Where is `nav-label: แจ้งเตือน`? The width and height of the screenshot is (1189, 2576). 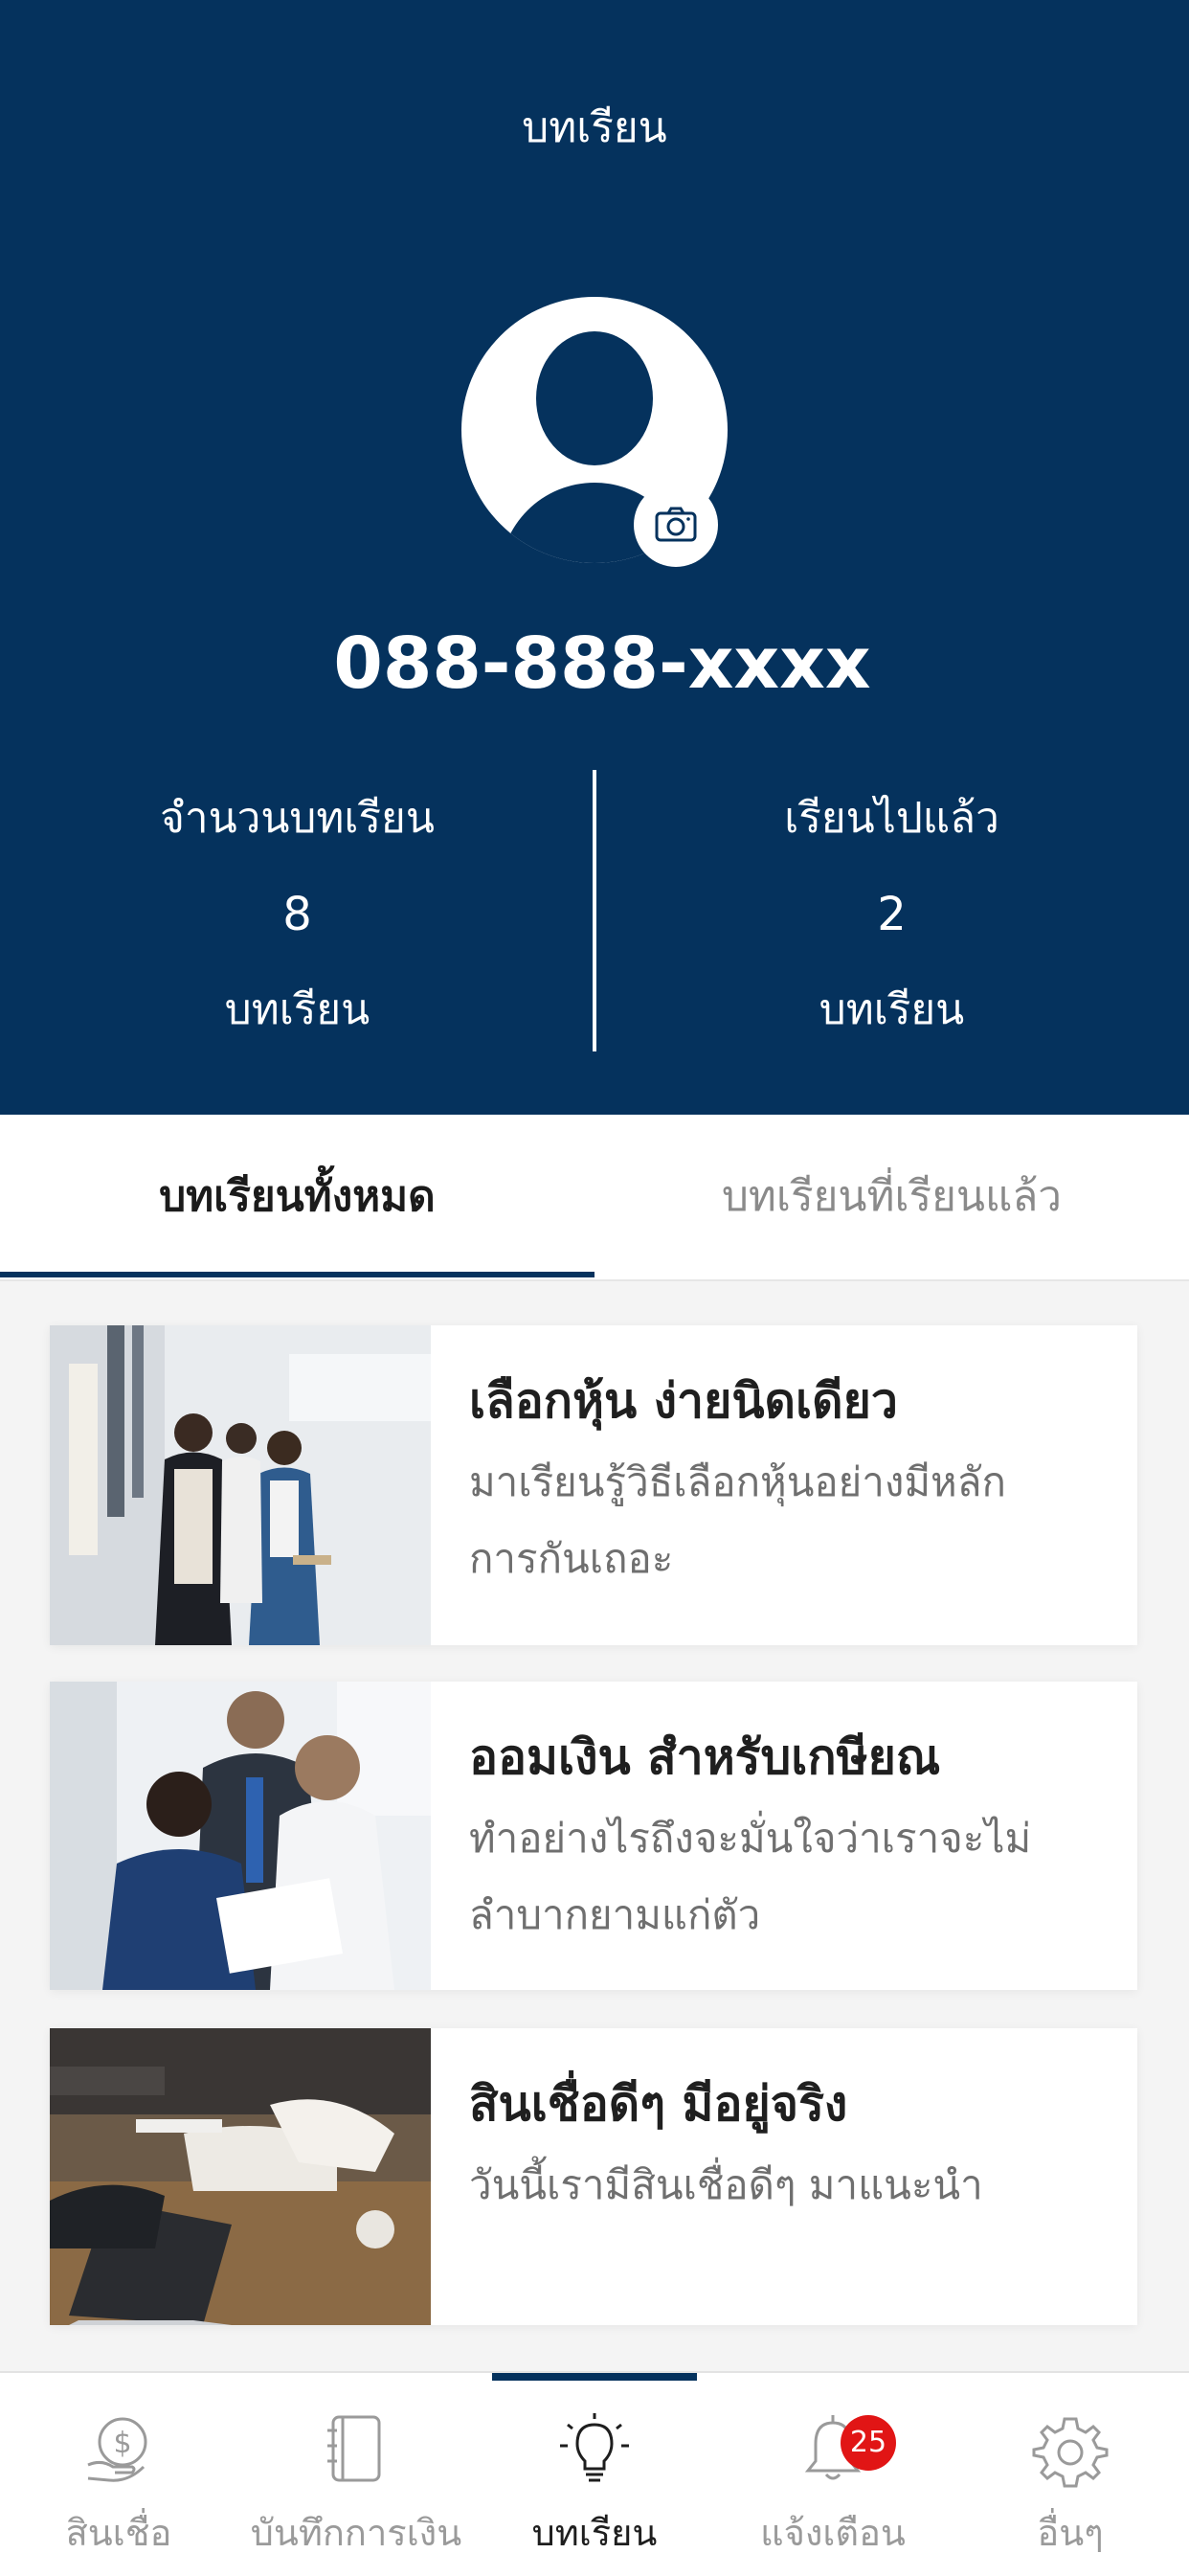
nav-label: แจ้งเตือน is located at coordinates (833, 2533).